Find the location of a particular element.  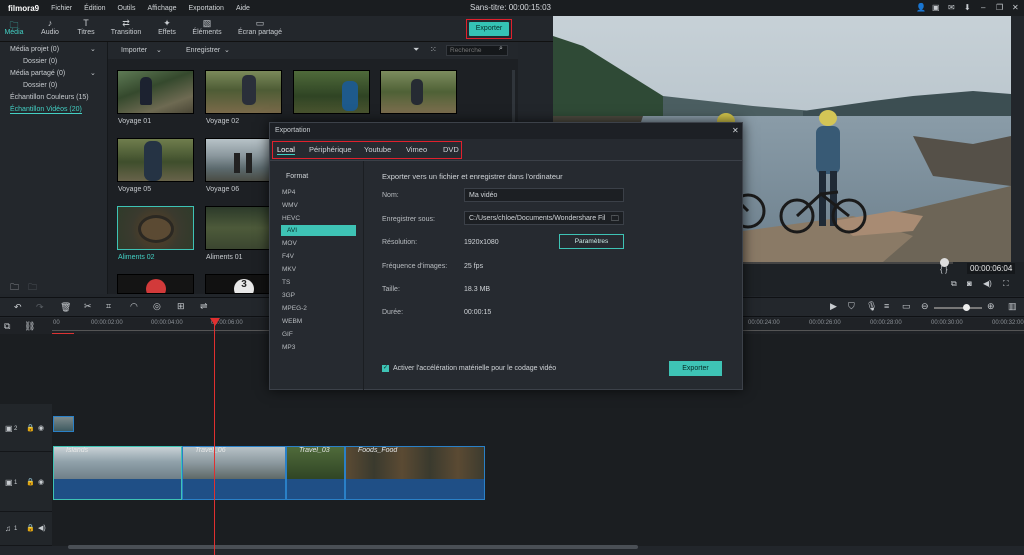

speed-icon: ◠ is located at coordinates (134, 306).